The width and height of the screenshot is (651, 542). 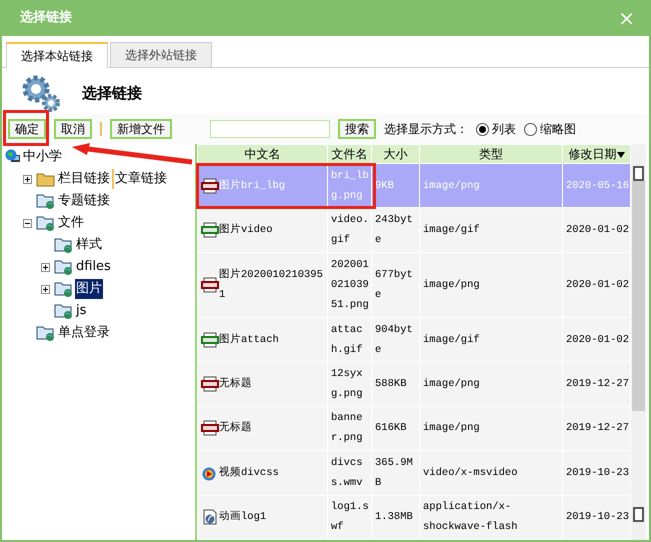 I want to click on folder-icon, so click(x=46, y=179).